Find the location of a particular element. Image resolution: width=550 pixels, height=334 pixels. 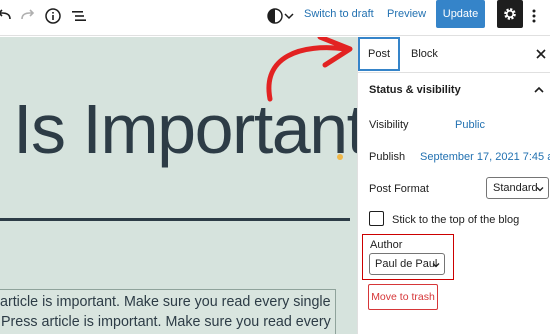

settings-button is located at coordinates (510, 14).